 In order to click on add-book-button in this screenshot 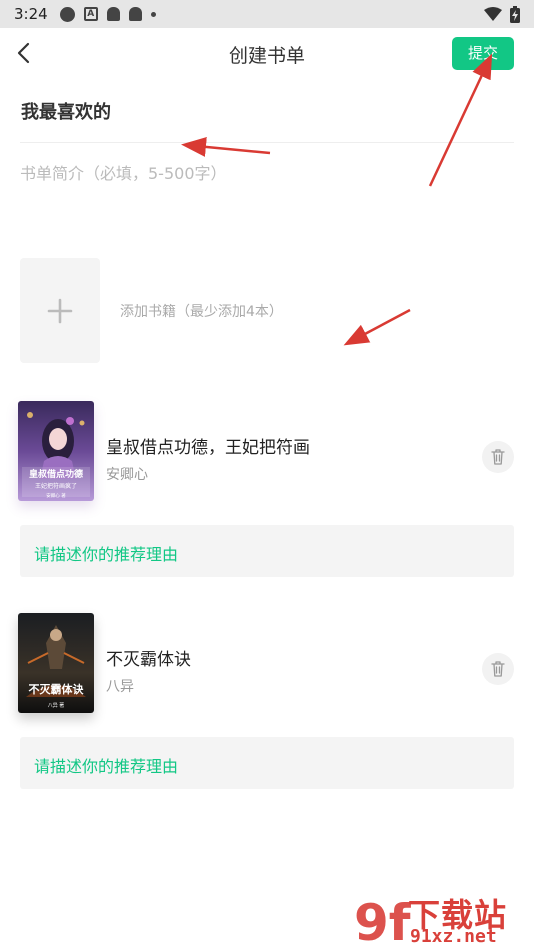, I will do `click(60, 310)`.